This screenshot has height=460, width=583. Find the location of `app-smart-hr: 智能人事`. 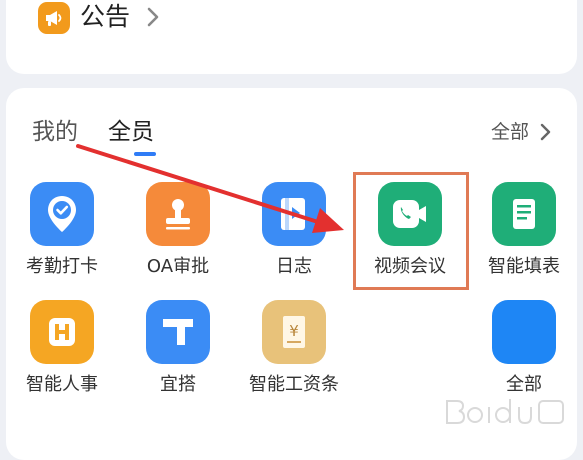

app-smart-hr: 智能人事 is located at coordinates (62, 349).